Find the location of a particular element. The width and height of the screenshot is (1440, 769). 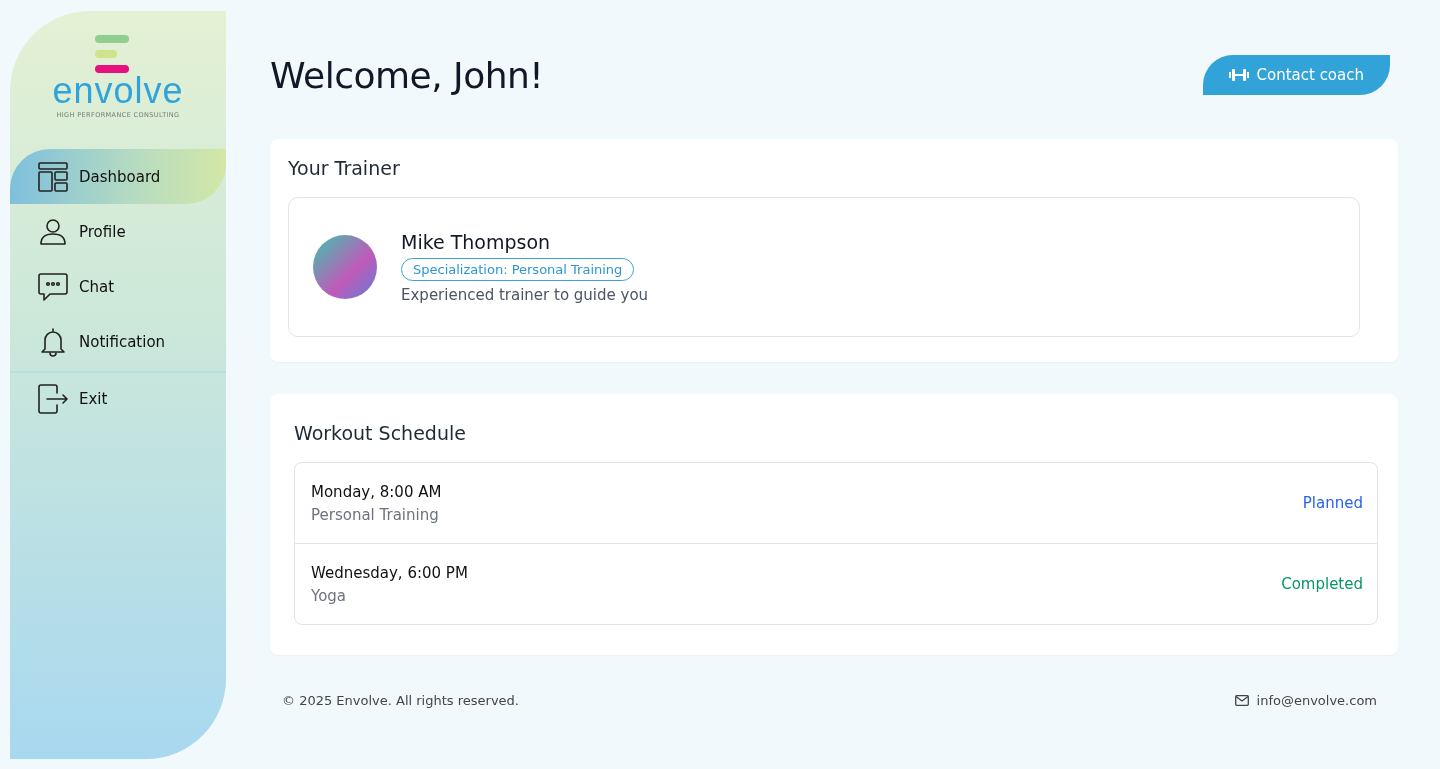

session-time: Monday, 8:00 AM is located at coordinates (376, 491).